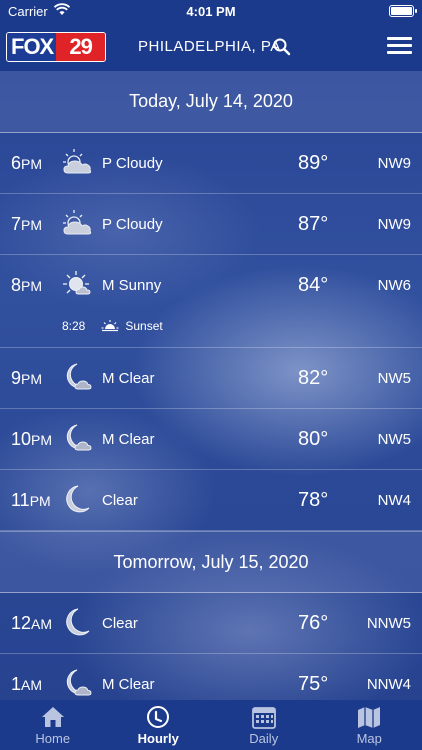 Image resolution: width=422 pixels, height=750 pixels. What do you see at coordinates (211, 623) in the screenshot?
I see `hour-row: 12AM Clear 76° NNW5` at bounding box center [211, 623].